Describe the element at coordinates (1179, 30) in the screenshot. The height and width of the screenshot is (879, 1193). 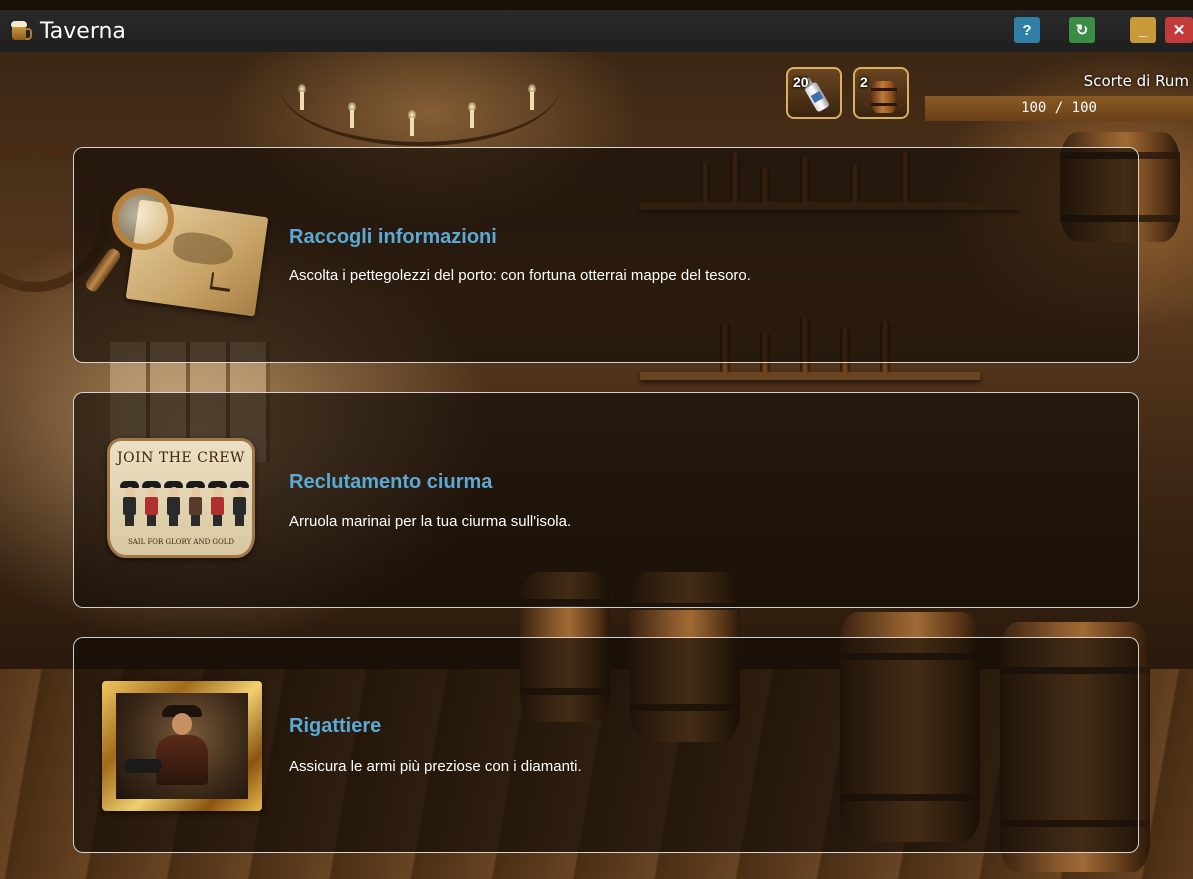
I see `close-button: ✕` at that location.